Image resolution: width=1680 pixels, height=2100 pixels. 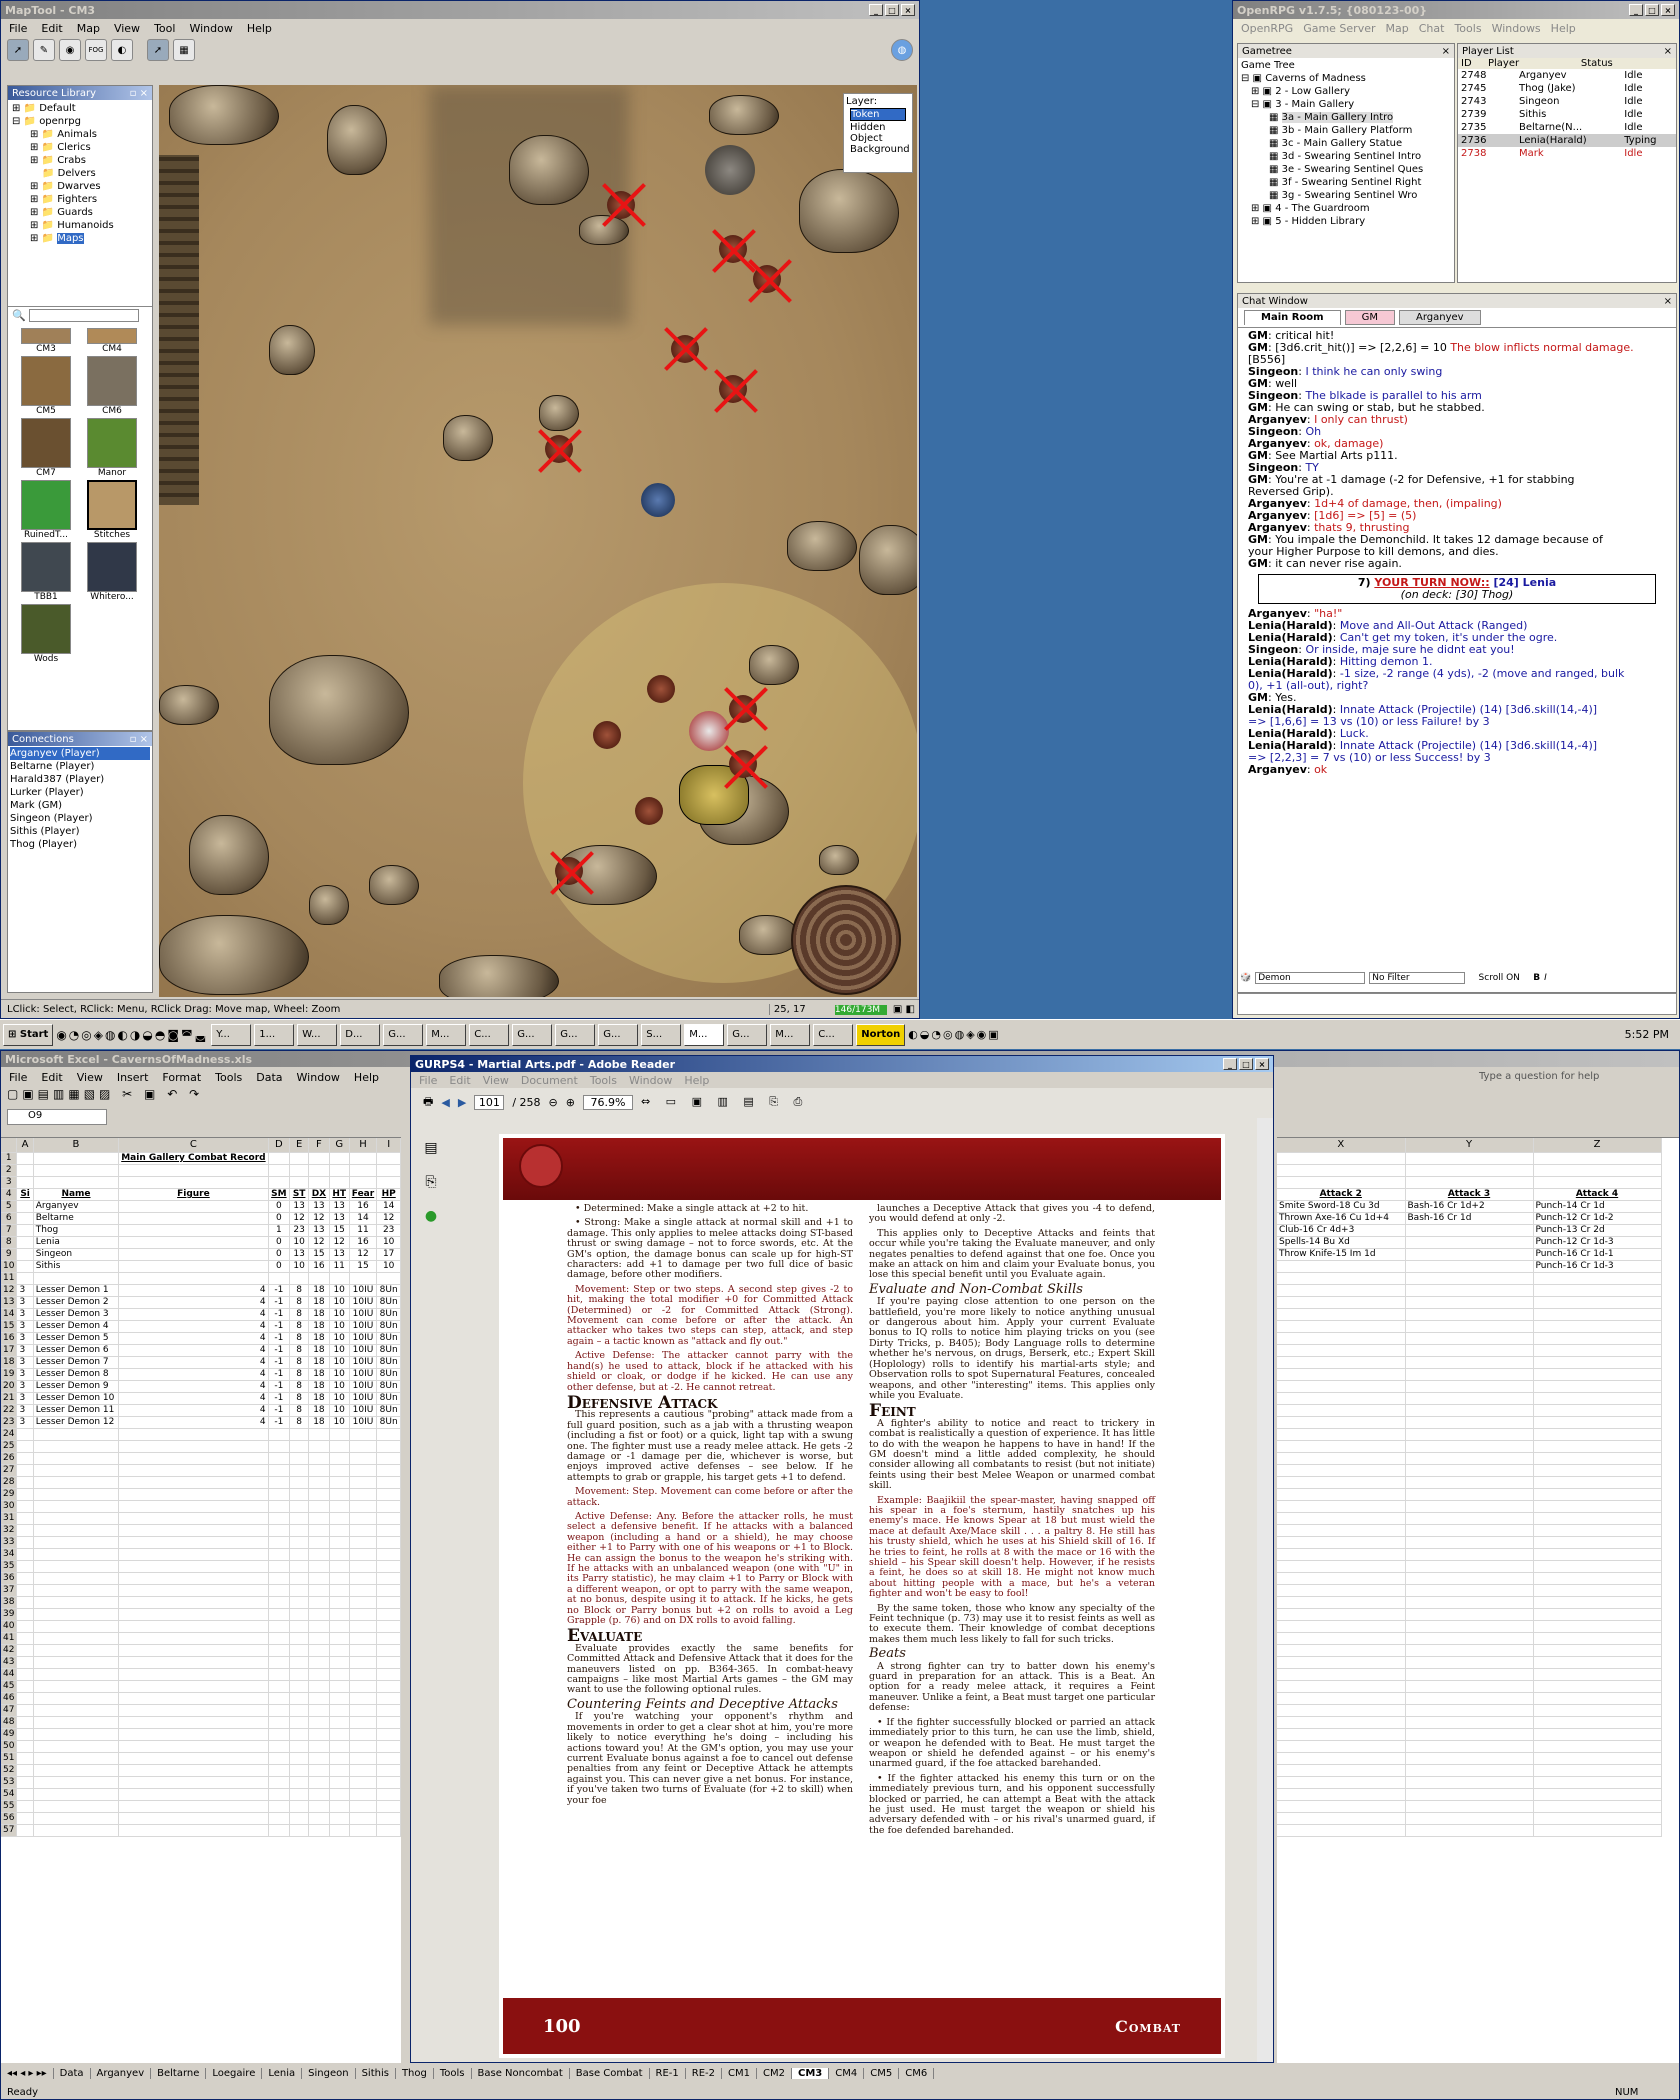 What do you see at coordinates (1567, 114) in the screenshot?
I see `player-row: 2739 Sithis Idle` at bounding box center [1567, 114].